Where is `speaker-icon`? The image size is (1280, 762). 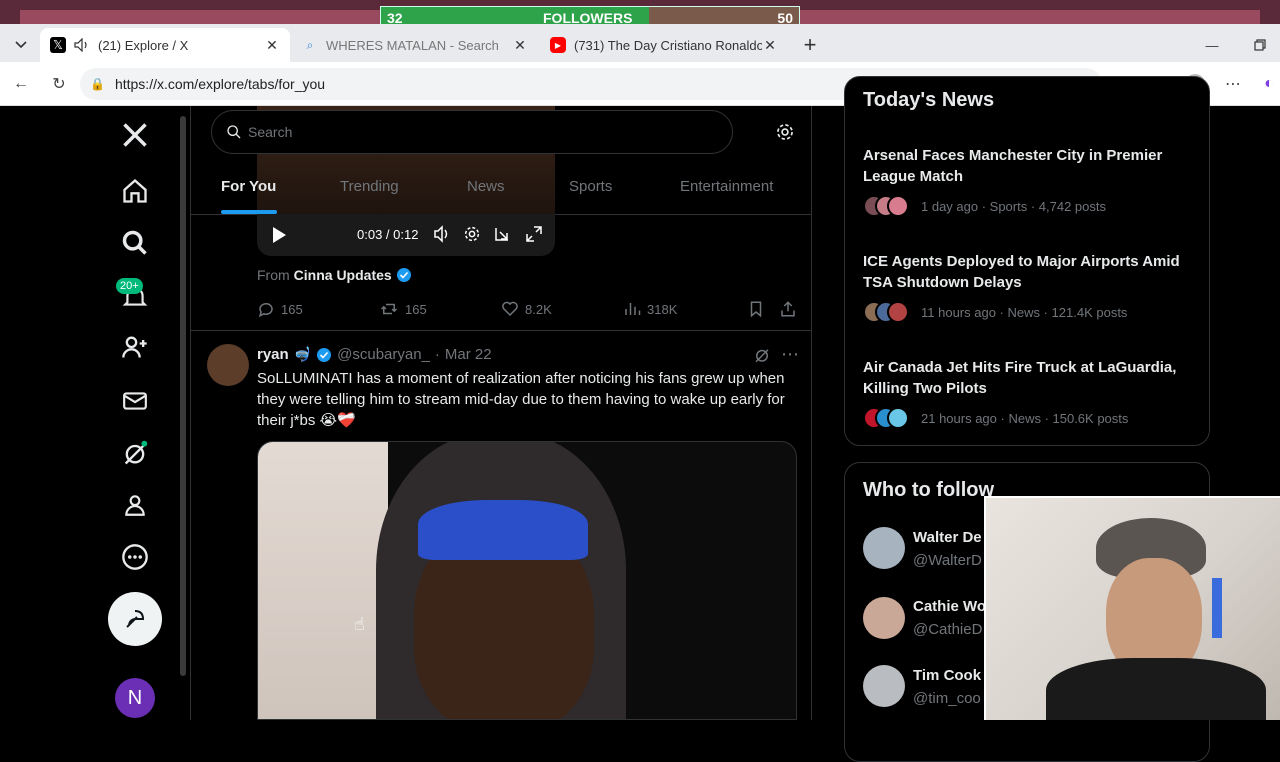
speaker-icon is located at coordinates (82, 45).